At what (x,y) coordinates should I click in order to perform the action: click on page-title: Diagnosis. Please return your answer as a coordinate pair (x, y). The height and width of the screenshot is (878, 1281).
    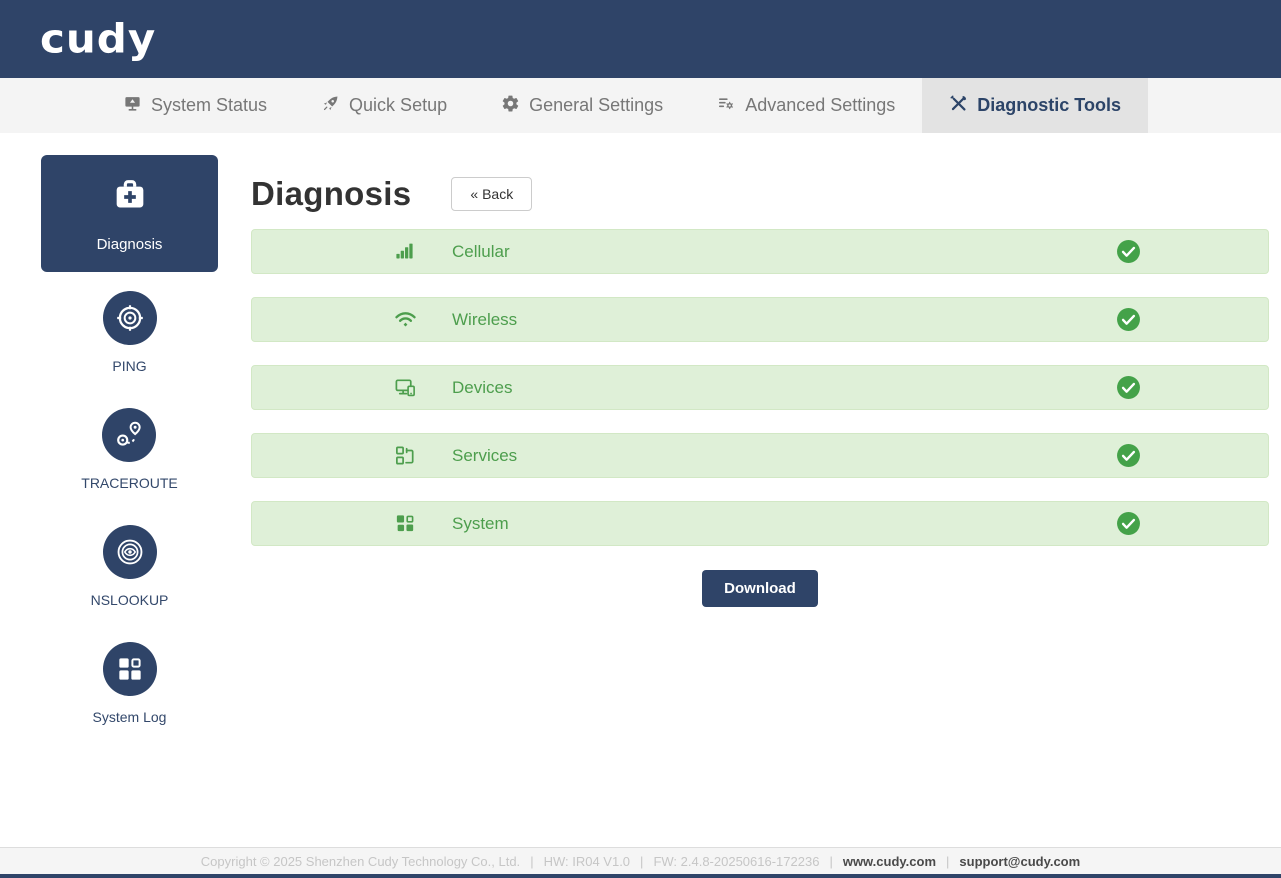
    Looking at the image, I should click on (331, 193).